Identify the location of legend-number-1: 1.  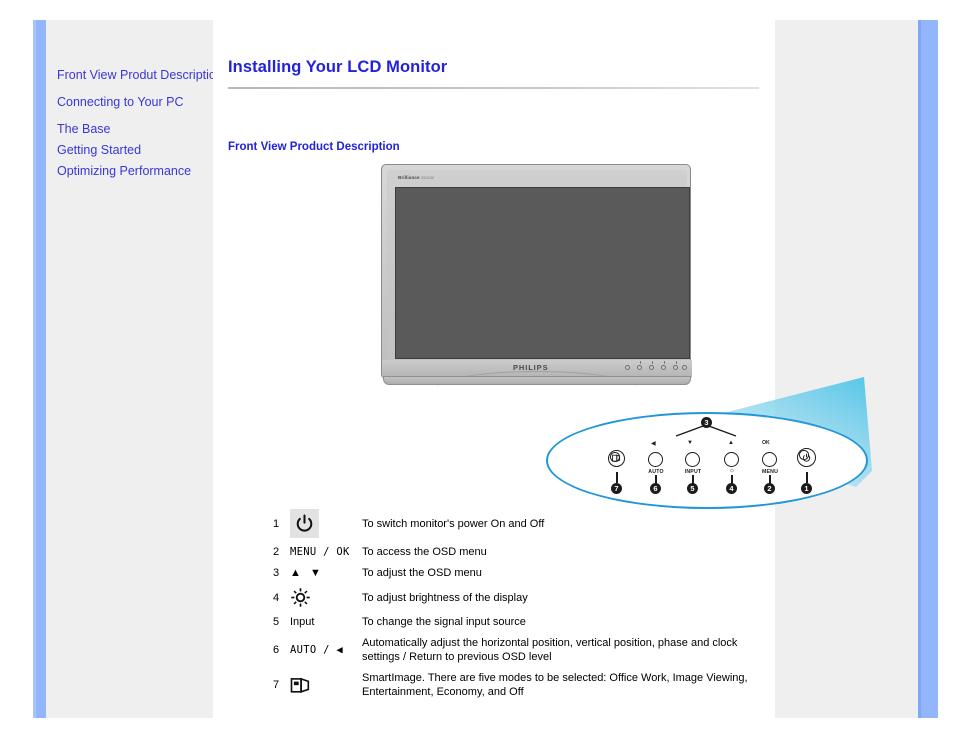
(276, 523).